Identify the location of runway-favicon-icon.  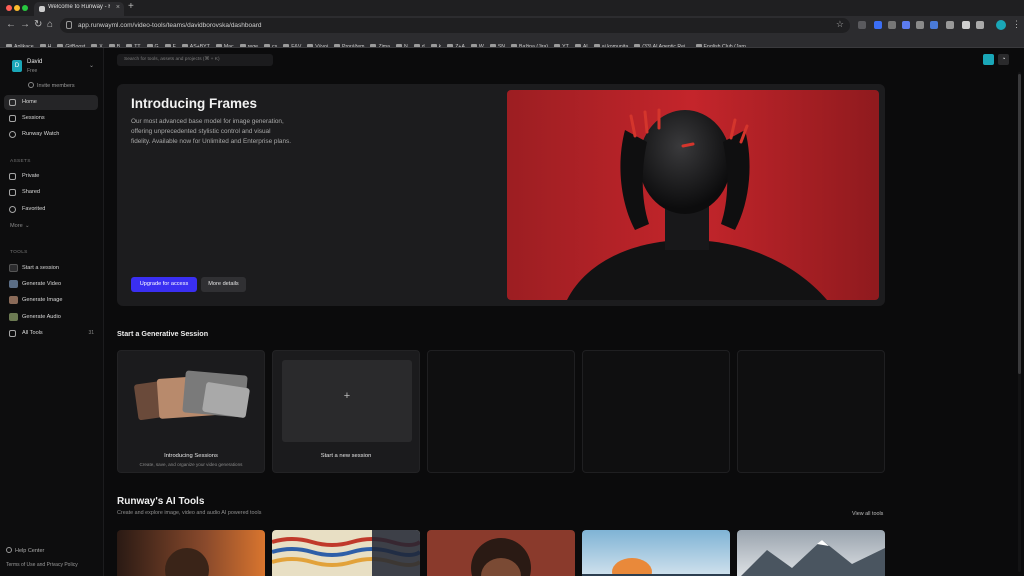
(42, 9).